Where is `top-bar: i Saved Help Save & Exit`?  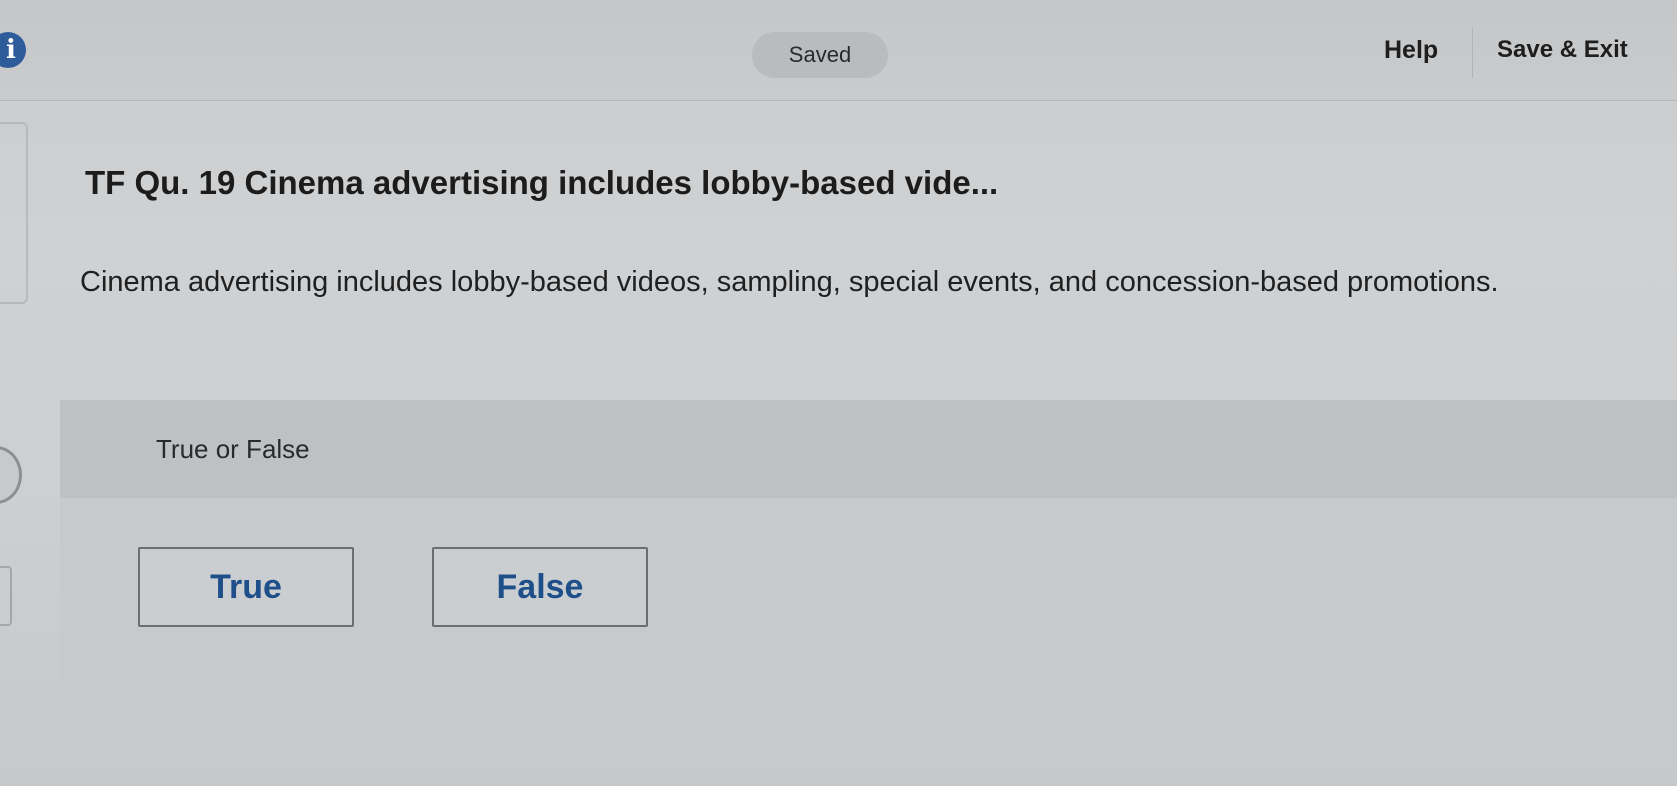
top-bar: i Saved Help Save & Exit is located at coordinates (838, 50).